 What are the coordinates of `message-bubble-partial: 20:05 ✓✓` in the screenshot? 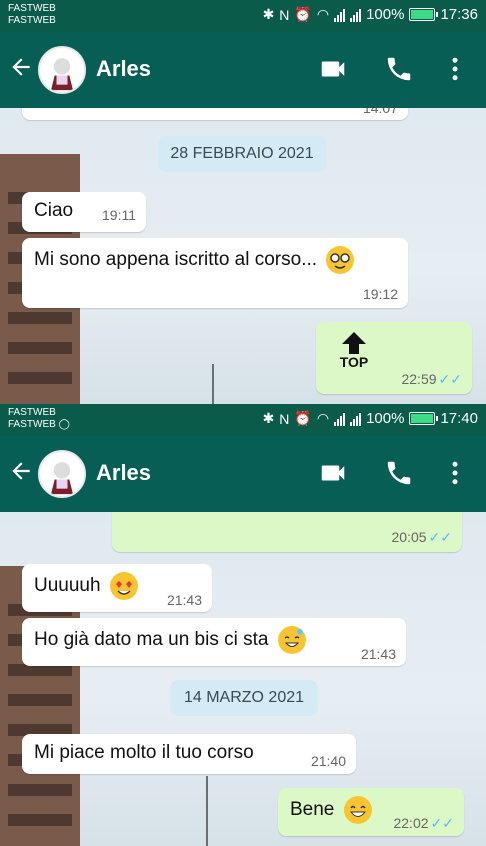 It's located at (287, 532).